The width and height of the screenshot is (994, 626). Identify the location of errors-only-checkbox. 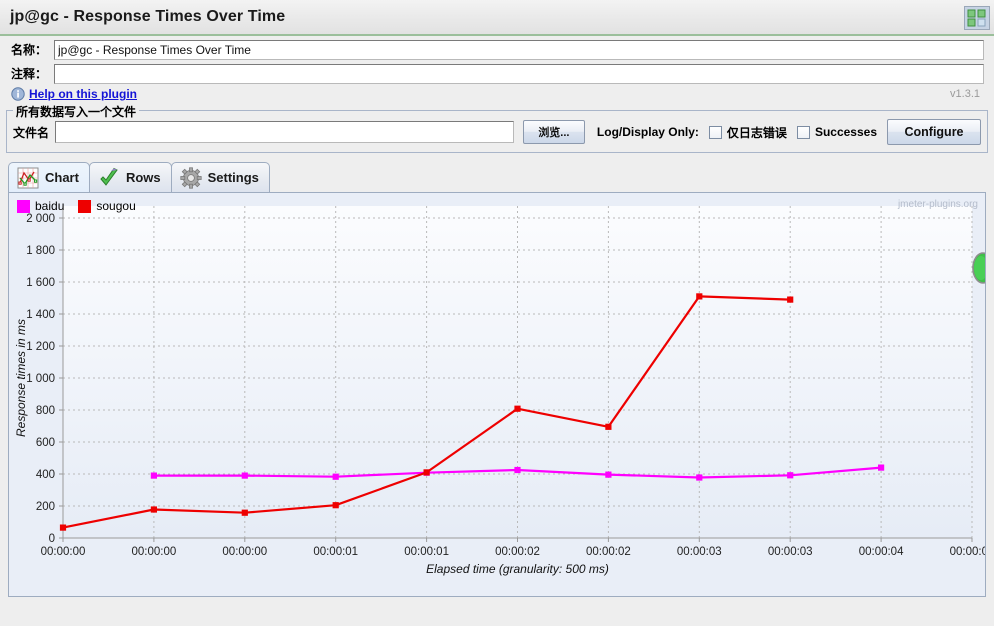
(715, 132).